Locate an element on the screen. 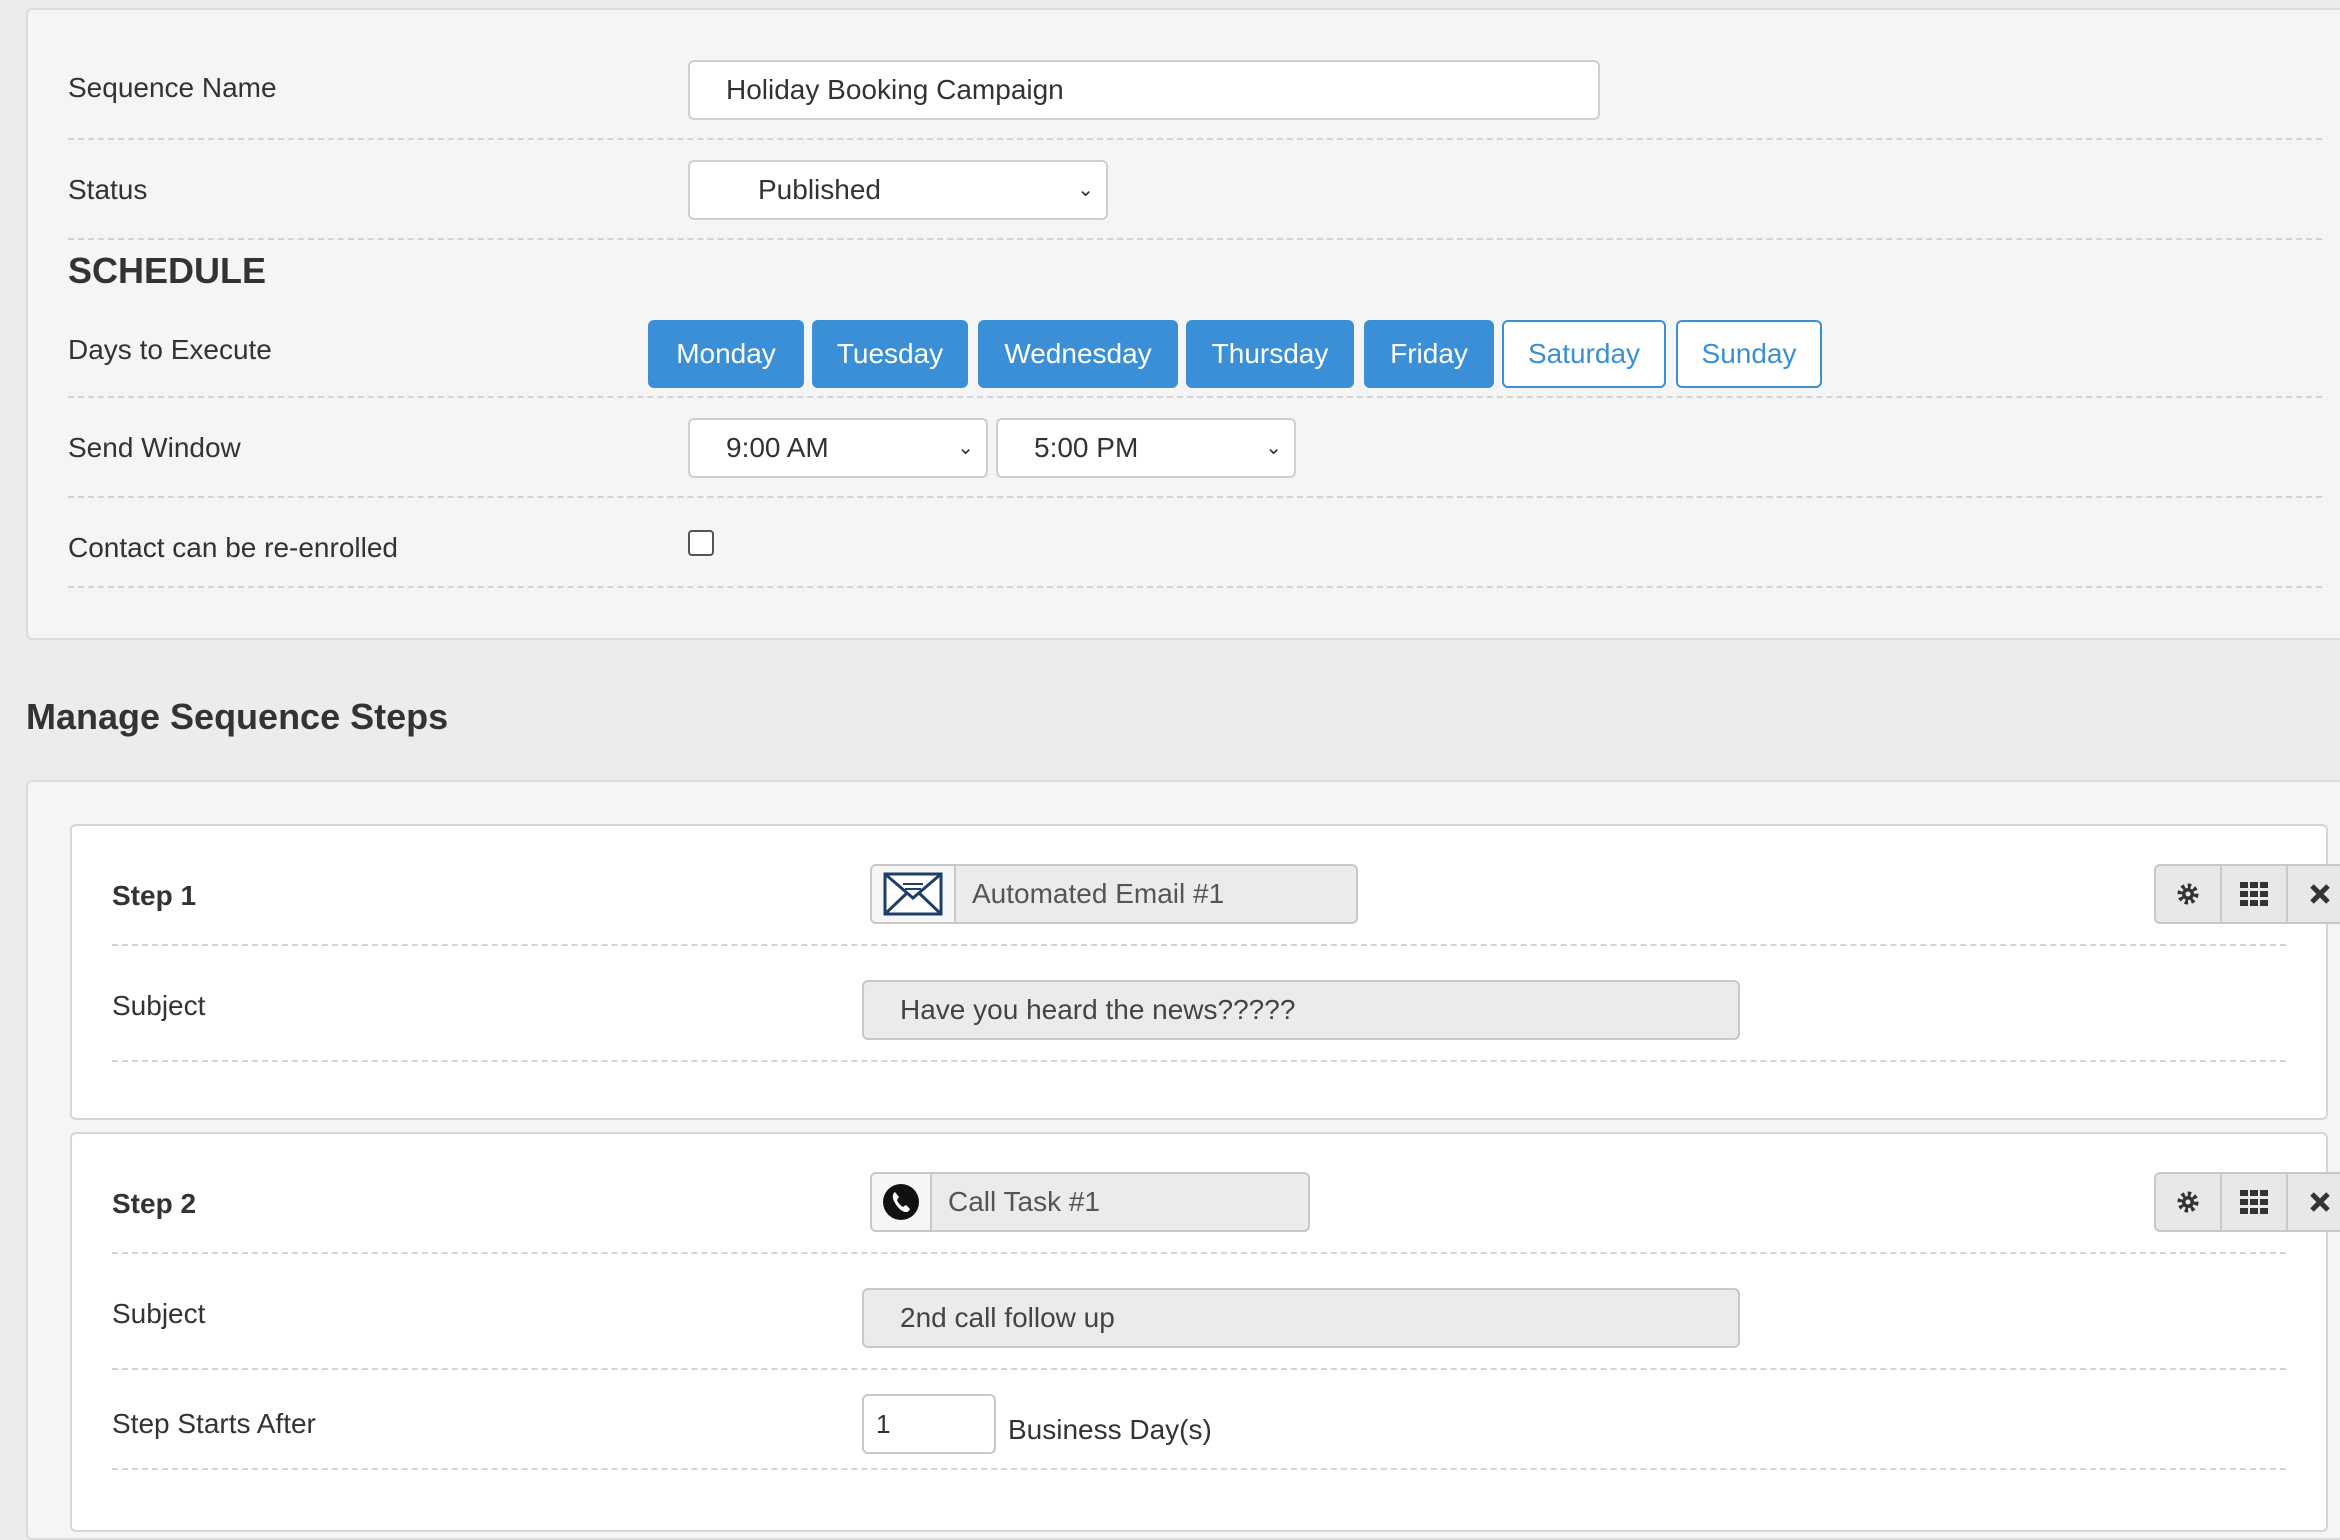  step-starts-after-row: Step Starts After 1 Business Day(s) is located at coordinates (1199, 1420).